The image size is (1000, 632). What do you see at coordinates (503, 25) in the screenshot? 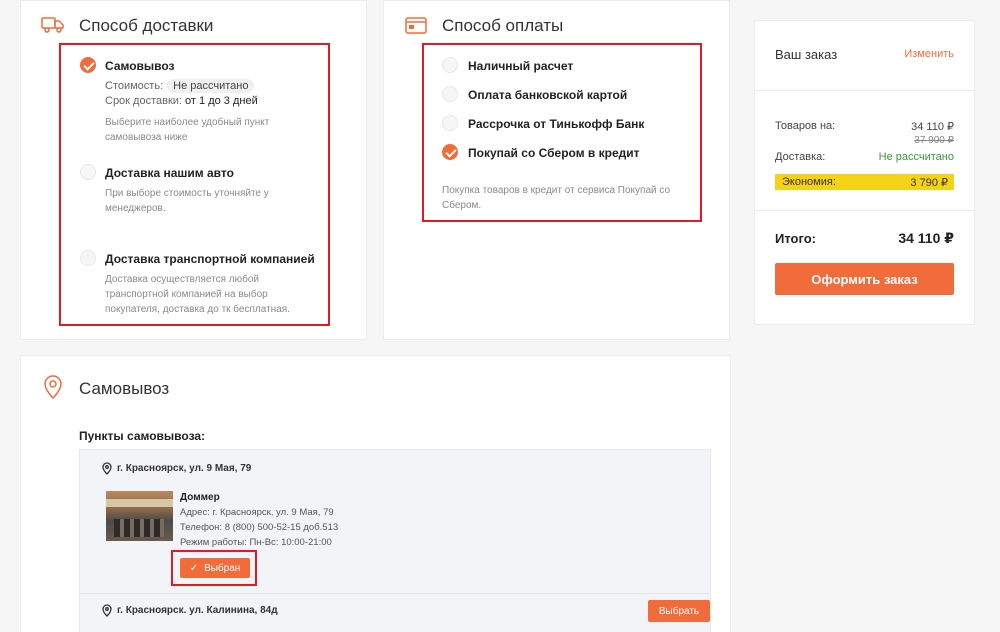
I see `payment-title: Способ оплаты` at bounding box center [503, 25].